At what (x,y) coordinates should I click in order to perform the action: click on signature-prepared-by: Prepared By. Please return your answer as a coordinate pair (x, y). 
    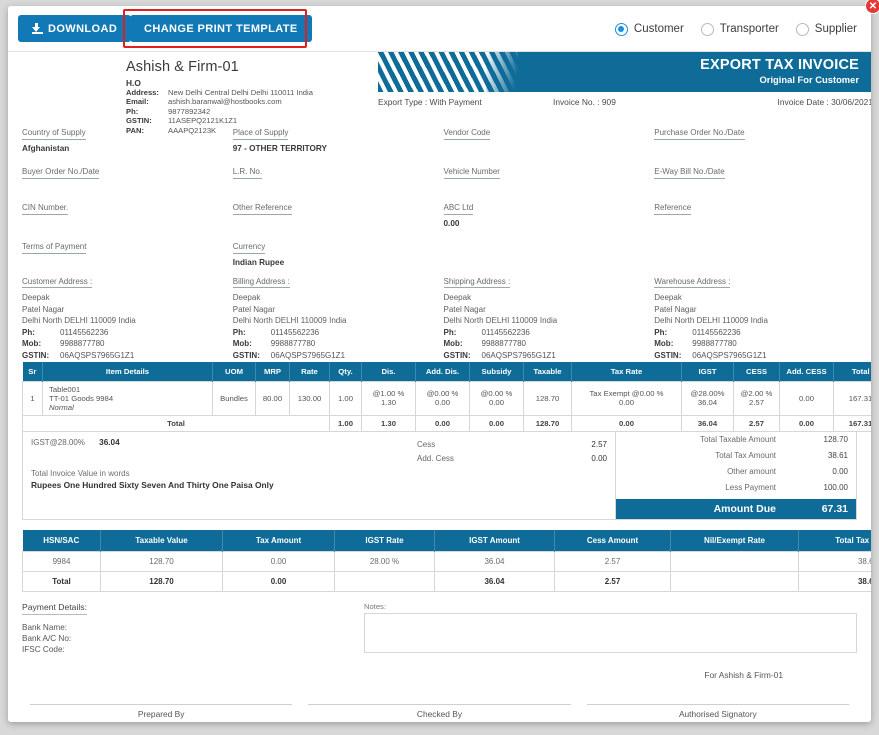
    Looking at the image, I should click on (161, 711).